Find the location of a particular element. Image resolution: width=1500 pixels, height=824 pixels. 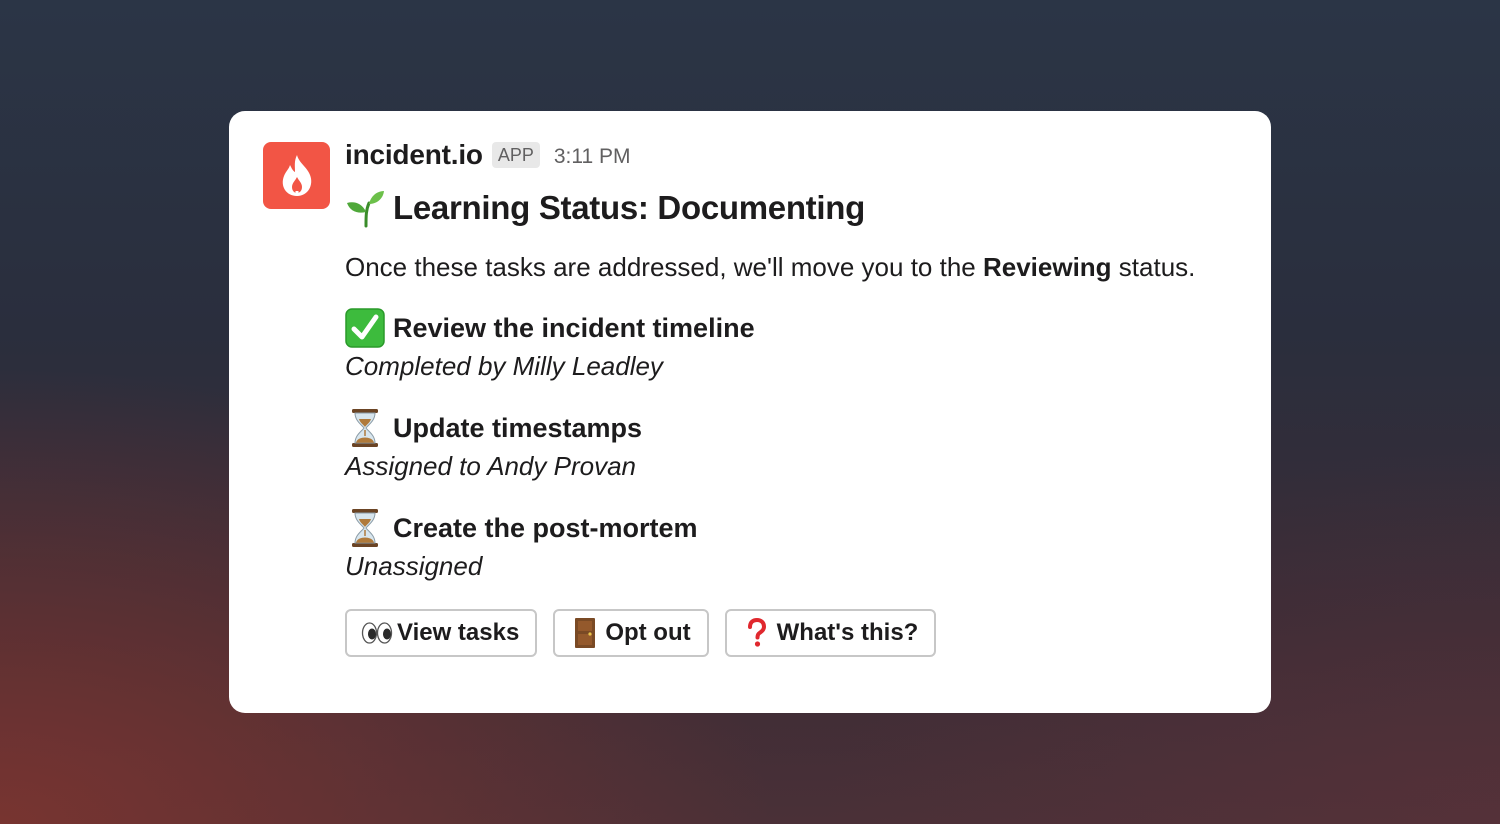

flame-icon is located at coordinates (296, 175).